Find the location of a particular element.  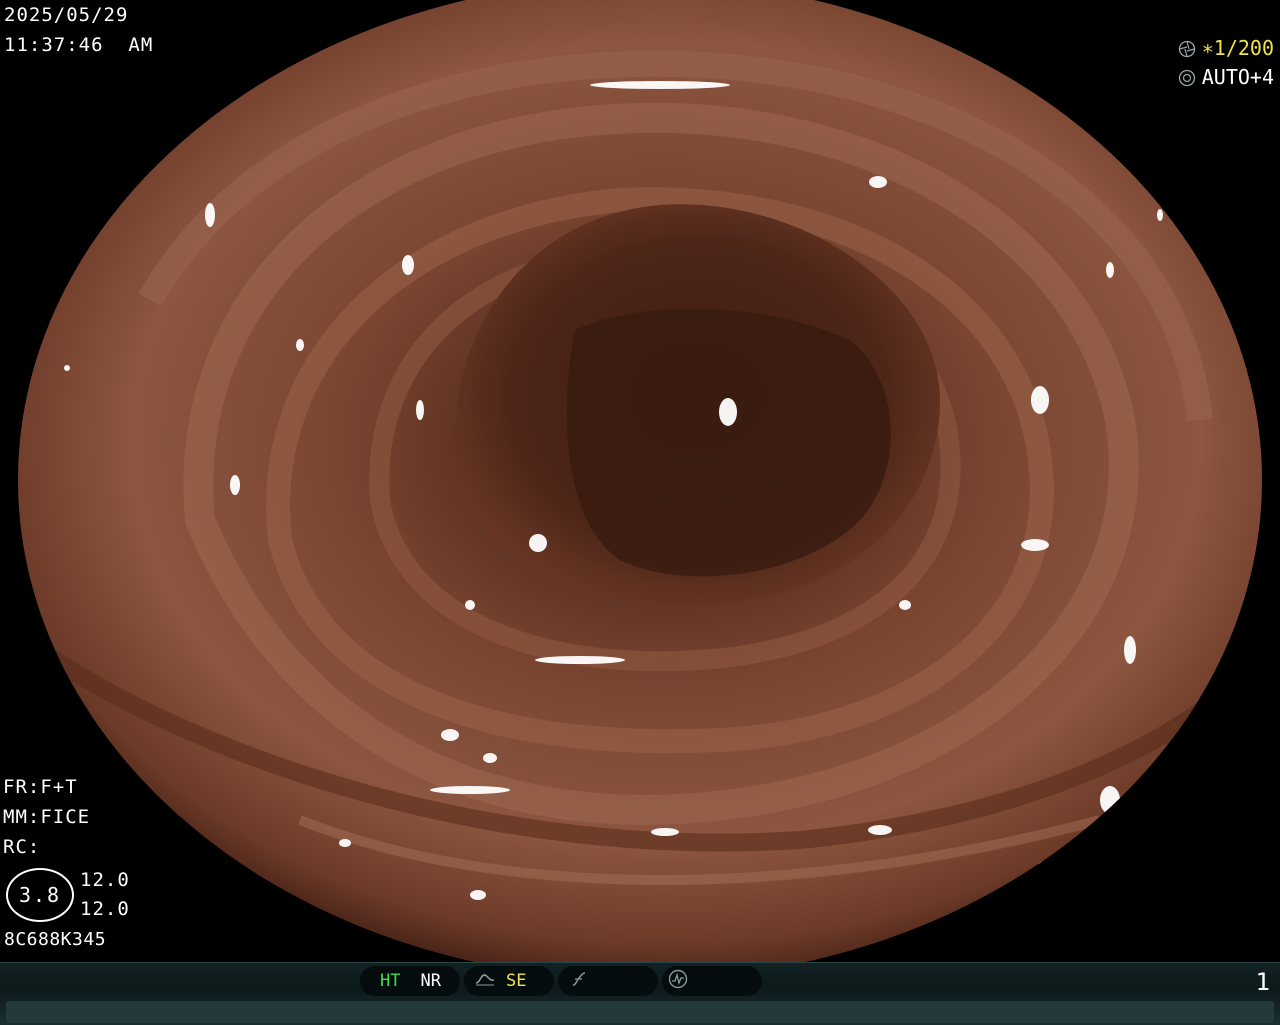

zoom-sides: 12.0 12.0 is located at coordinates (105, 895).